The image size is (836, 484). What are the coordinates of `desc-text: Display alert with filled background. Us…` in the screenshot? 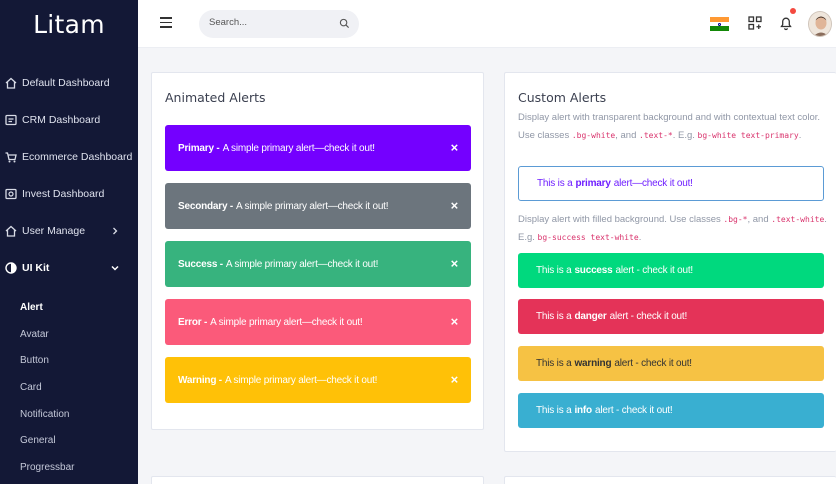 It's located at (619, 219).